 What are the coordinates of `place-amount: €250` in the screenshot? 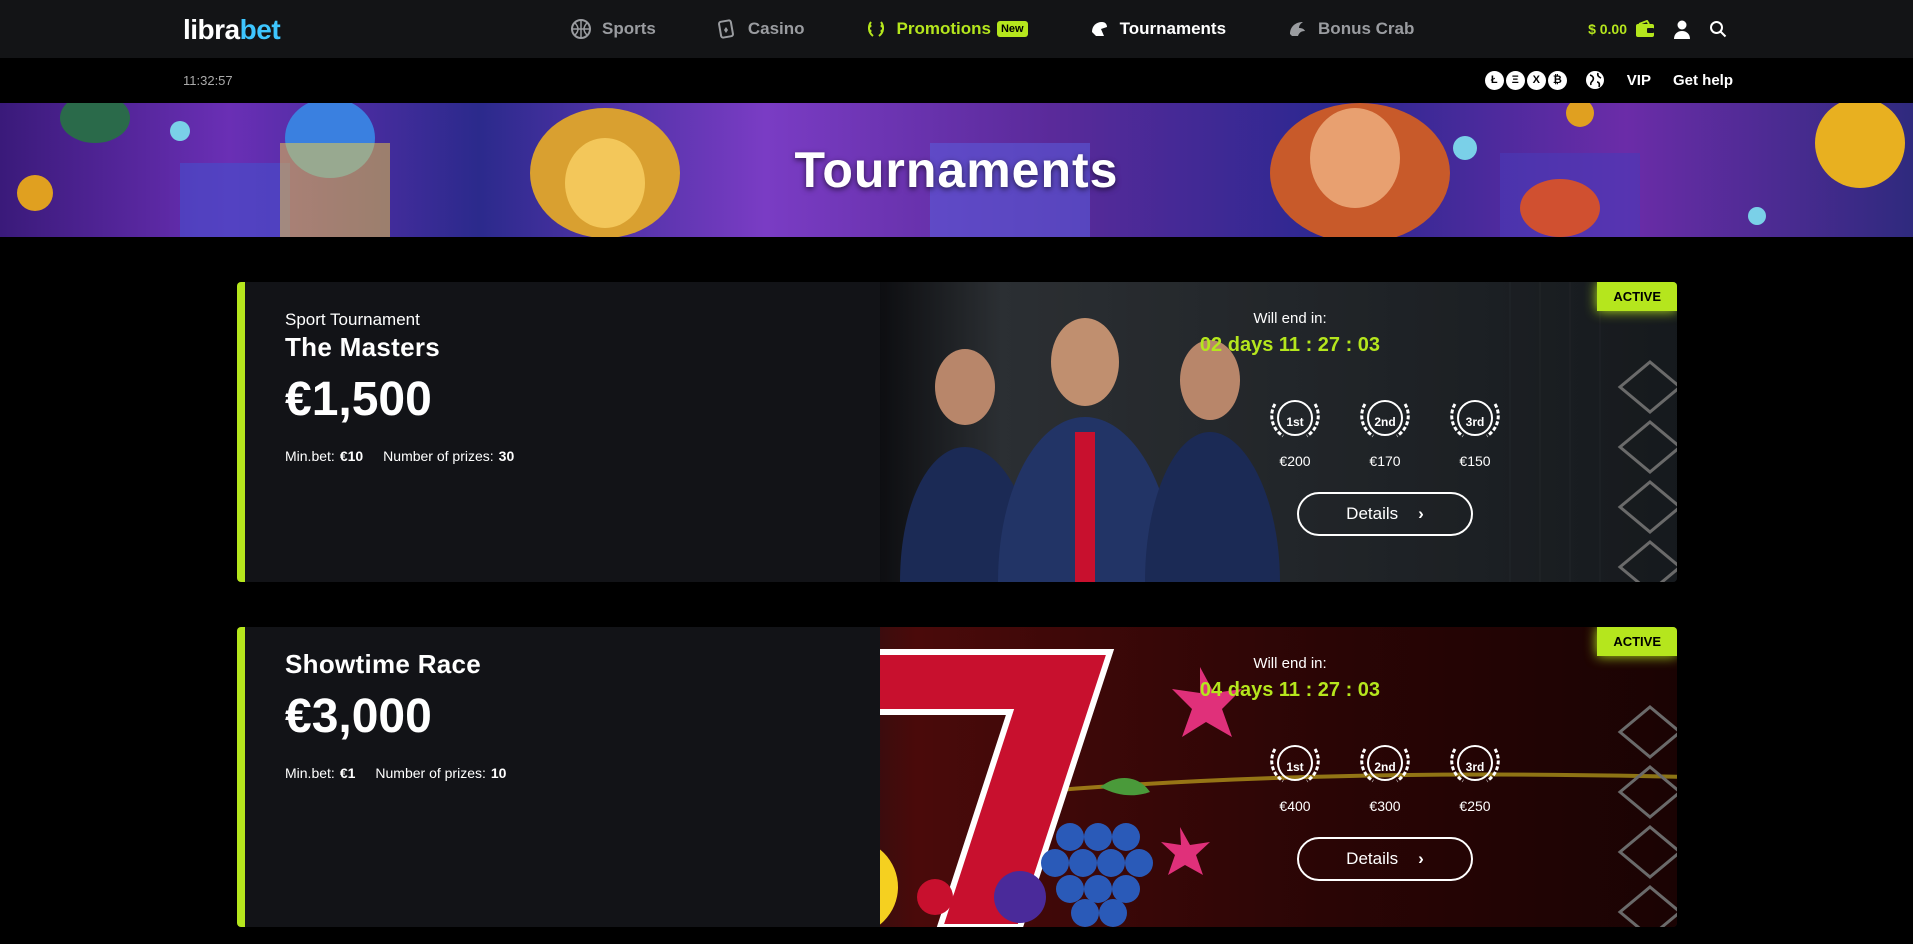 It's located at (1475, 806).